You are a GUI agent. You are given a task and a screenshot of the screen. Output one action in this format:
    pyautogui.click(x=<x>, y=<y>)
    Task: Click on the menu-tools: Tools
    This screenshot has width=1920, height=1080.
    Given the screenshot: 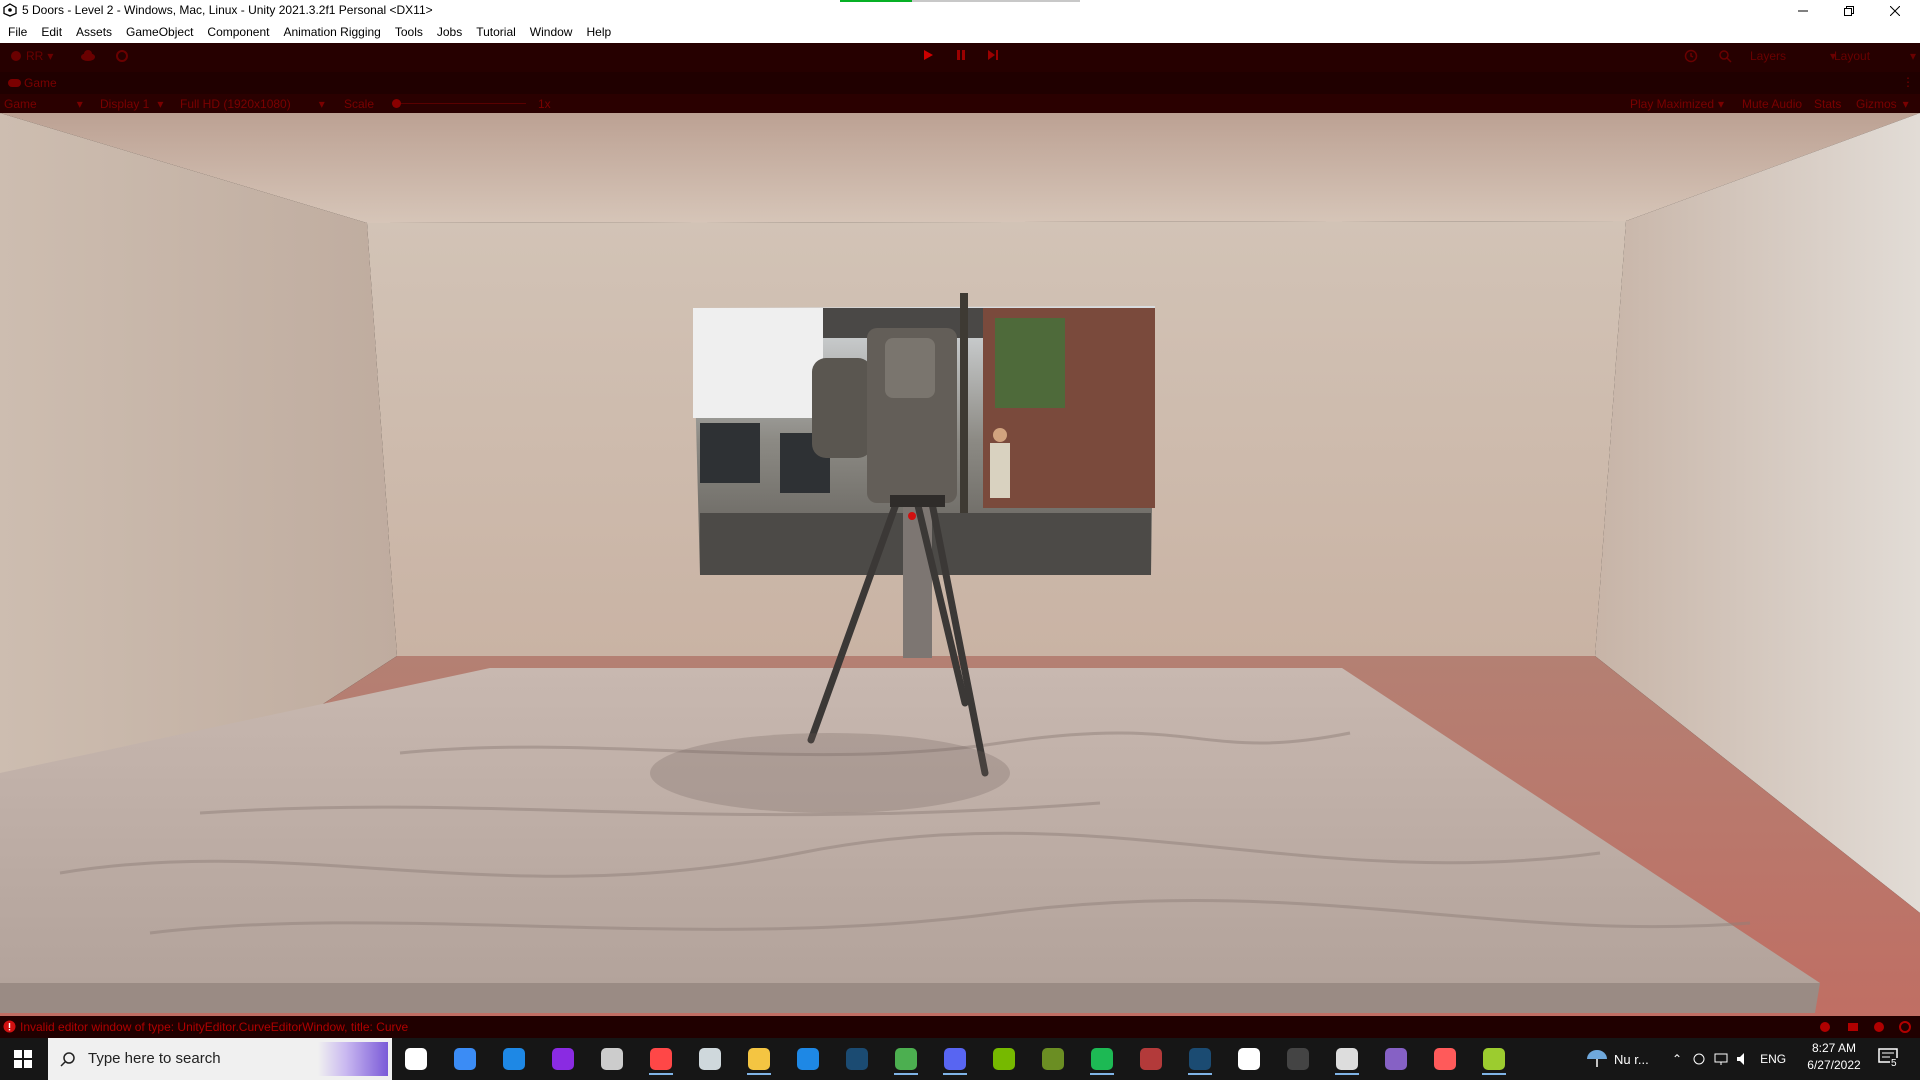 What is the action you would take?
    pyautogui.click(x=409, y=32)
    